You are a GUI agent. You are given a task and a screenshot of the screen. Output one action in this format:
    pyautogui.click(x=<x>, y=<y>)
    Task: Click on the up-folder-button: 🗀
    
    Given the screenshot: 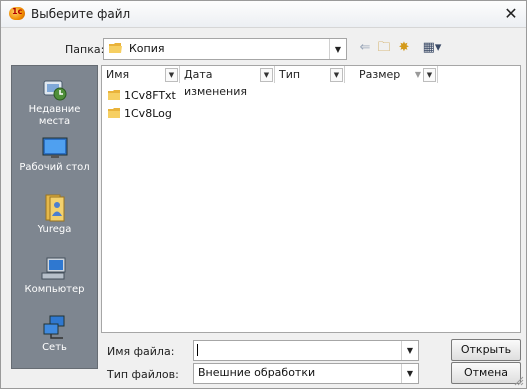 What is the action you would take?
    pyautogui.click(x=384, y=48)
    